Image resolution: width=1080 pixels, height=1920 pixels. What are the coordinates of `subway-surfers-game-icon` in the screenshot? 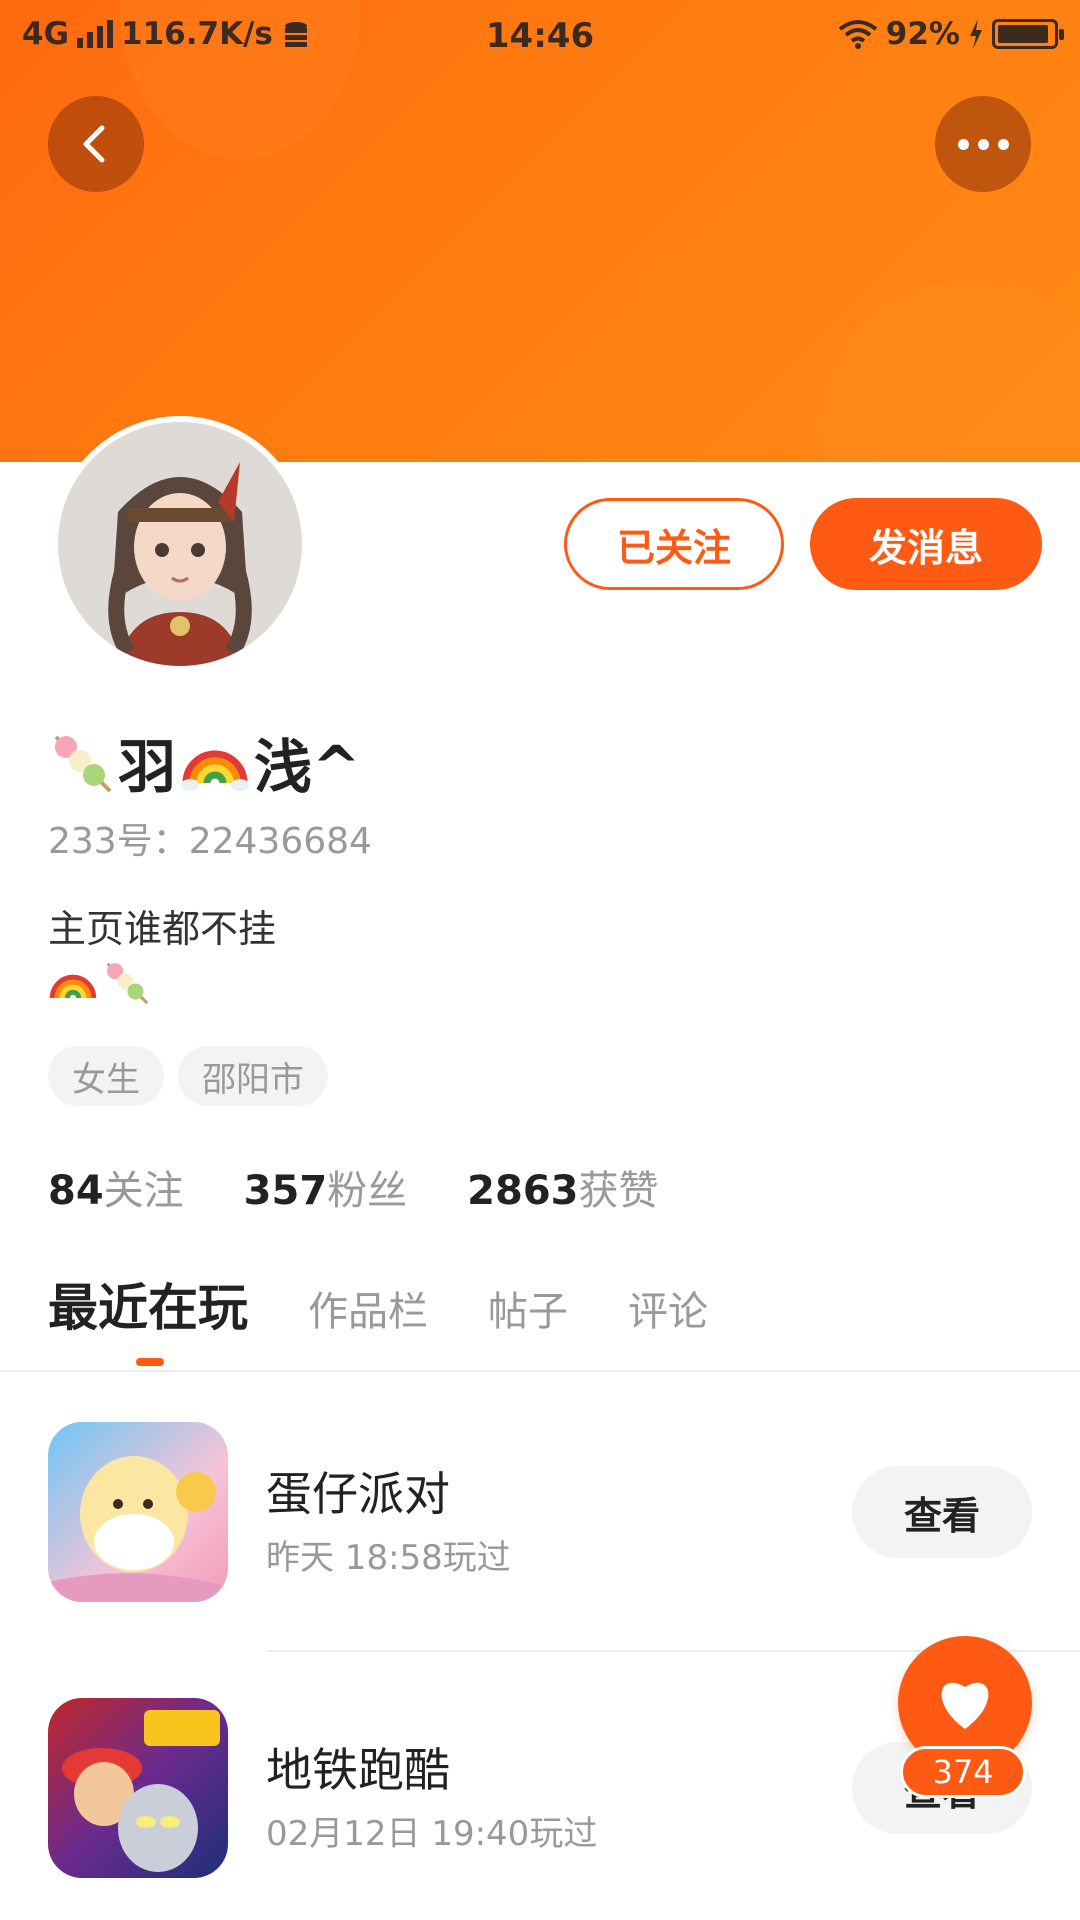 It's located at (138, 1788).